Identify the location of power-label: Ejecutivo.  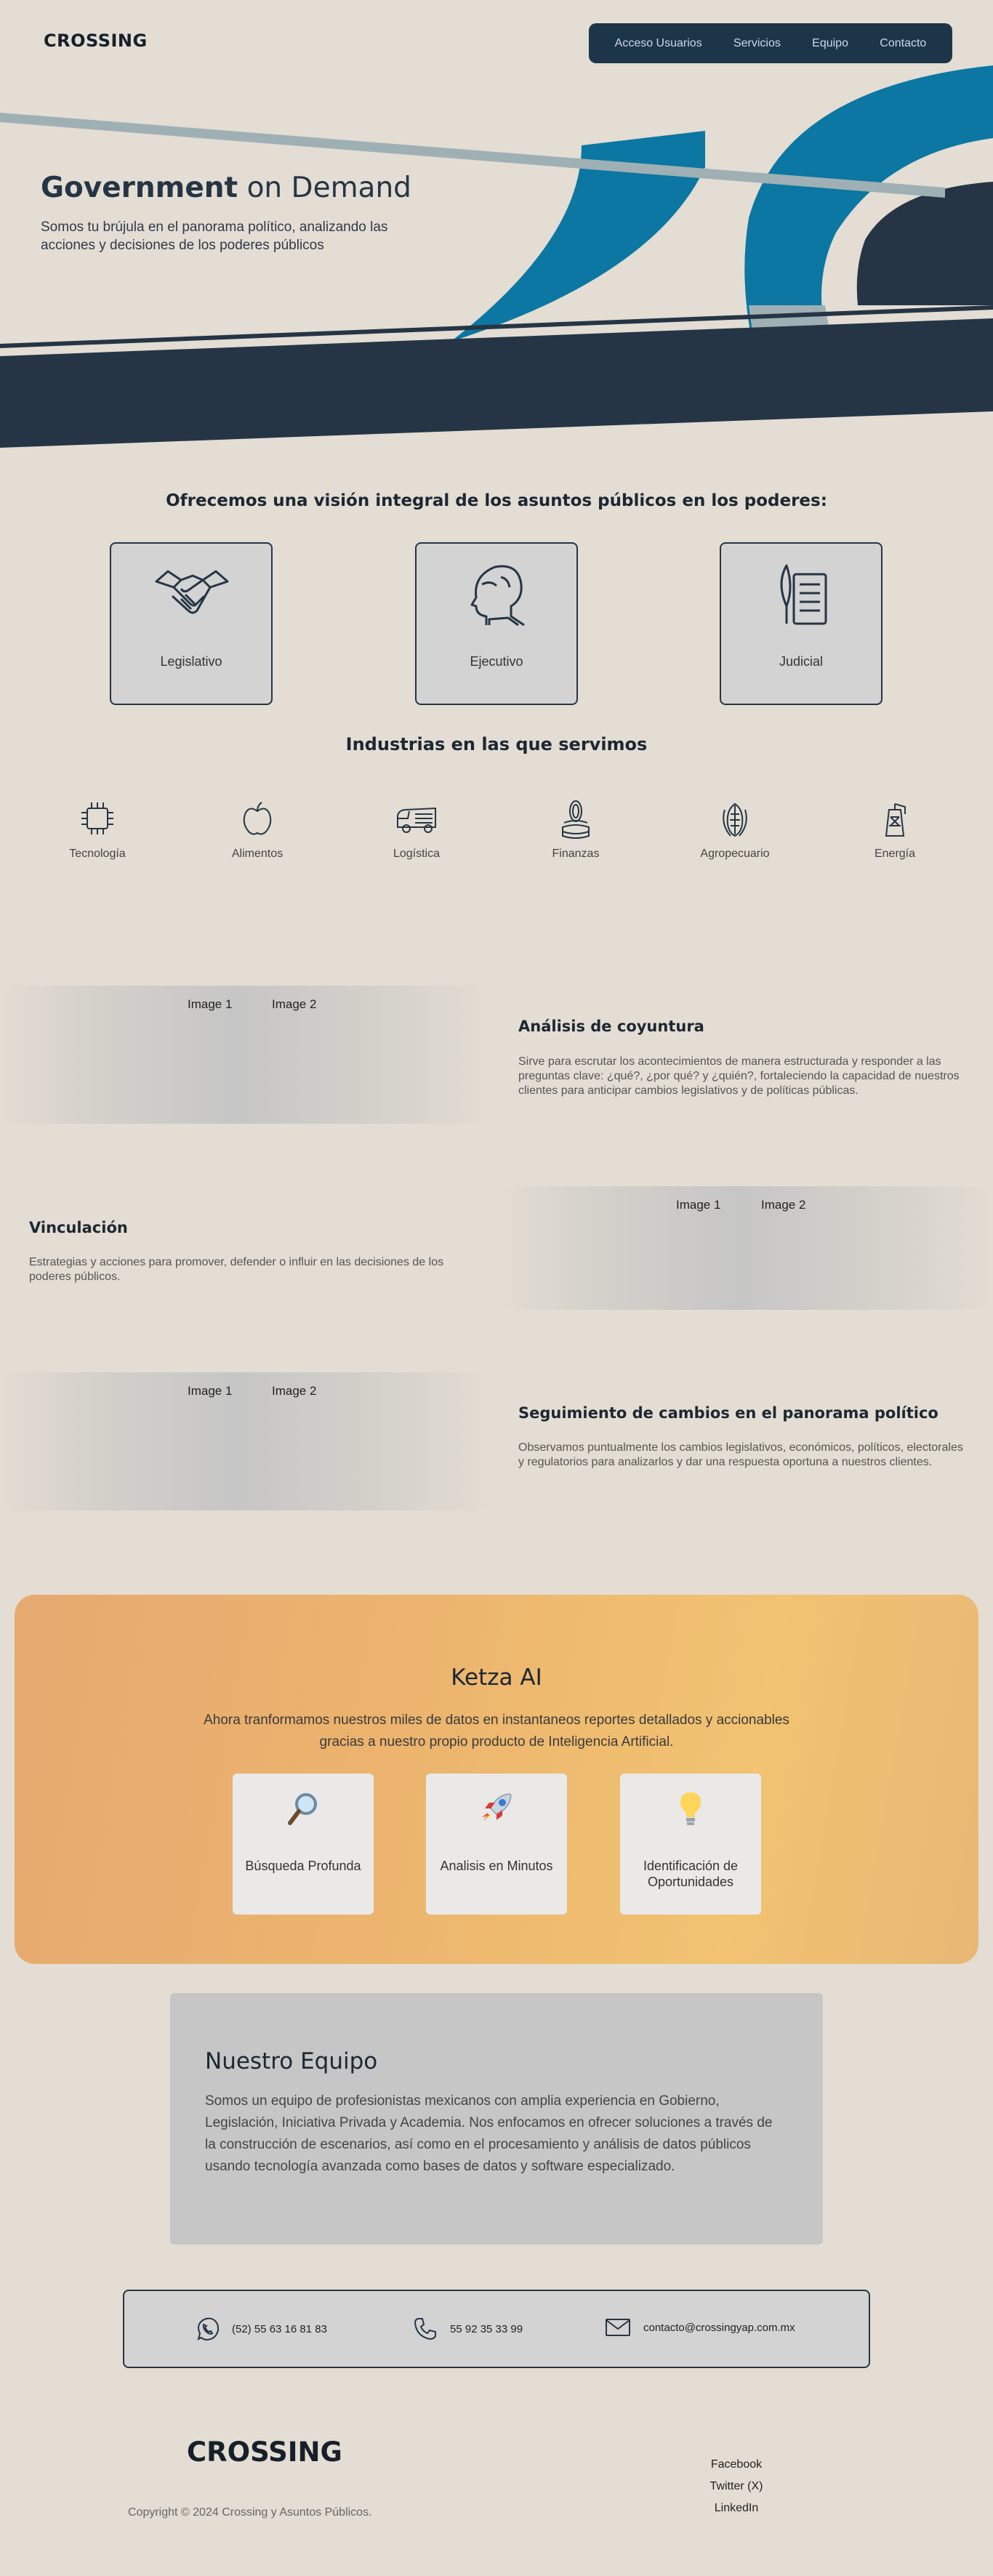
(496, 661).